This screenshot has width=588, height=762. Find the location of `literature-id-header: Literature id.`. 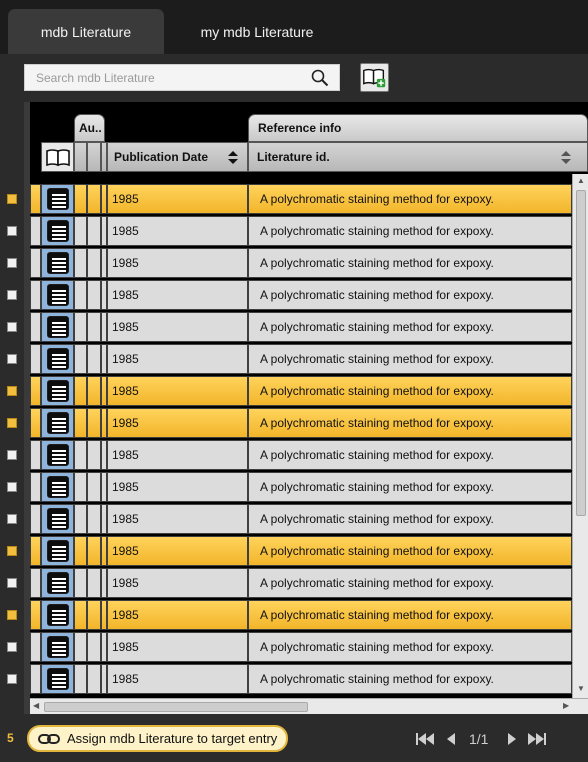

literature-id-header: Literature id. is located at coordinates (418, 157).